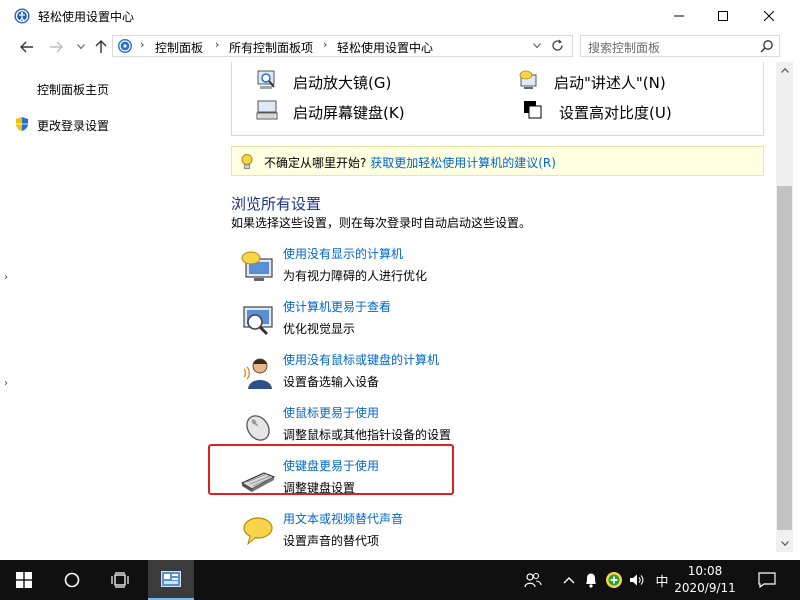  What do you see at coordinates (662, 580) in the screenshot?
I see `input-method-button: 中` at bounding box center [662, 580].